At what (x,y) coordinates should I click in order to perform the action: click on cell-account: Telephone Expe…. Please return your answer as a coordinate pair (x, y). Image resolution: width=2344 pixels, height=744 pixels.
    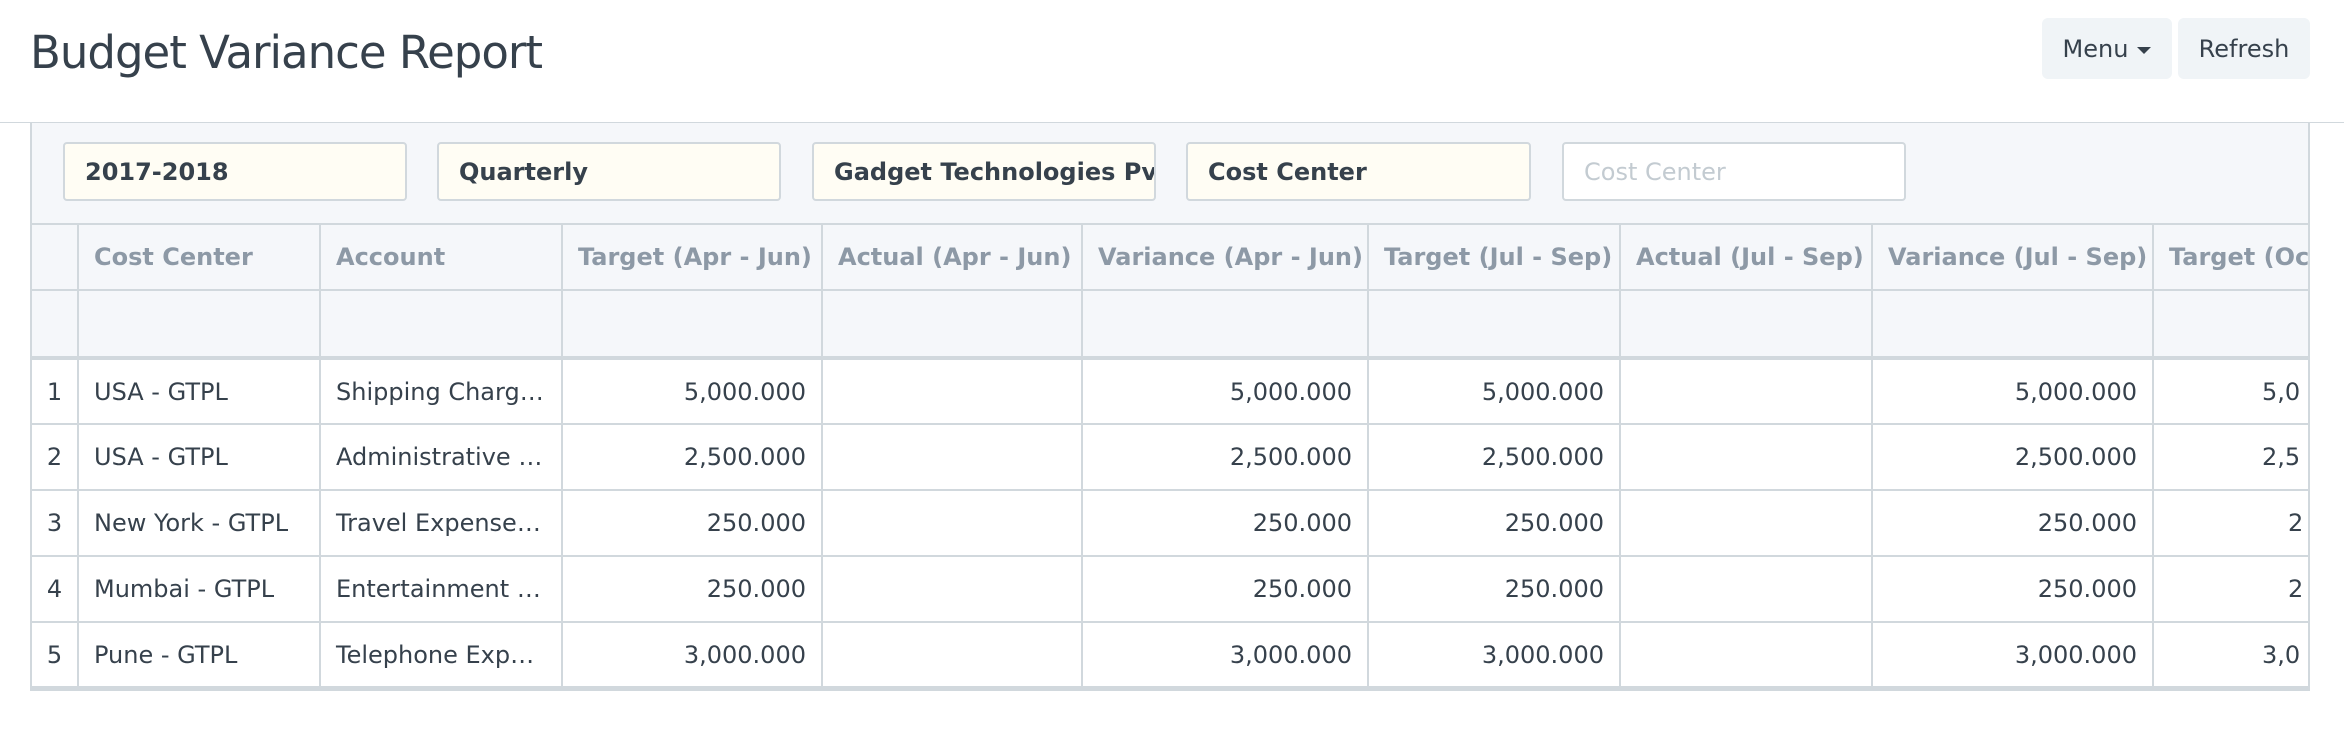
    Looking at the image, I should click on (441, 656).